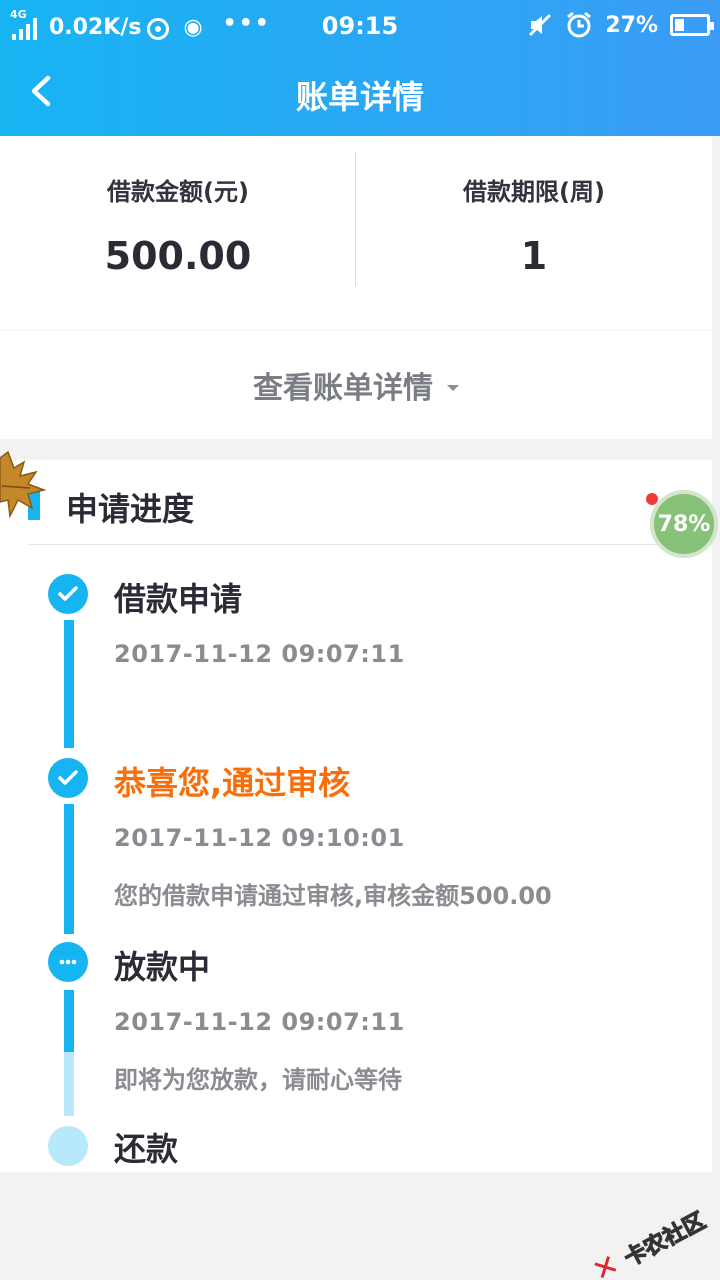 This screenshot has width=720, height=1280. Describe the element at coordinates (359, 97) in the screenshot. I see `page-title: 账单详情` at that location.